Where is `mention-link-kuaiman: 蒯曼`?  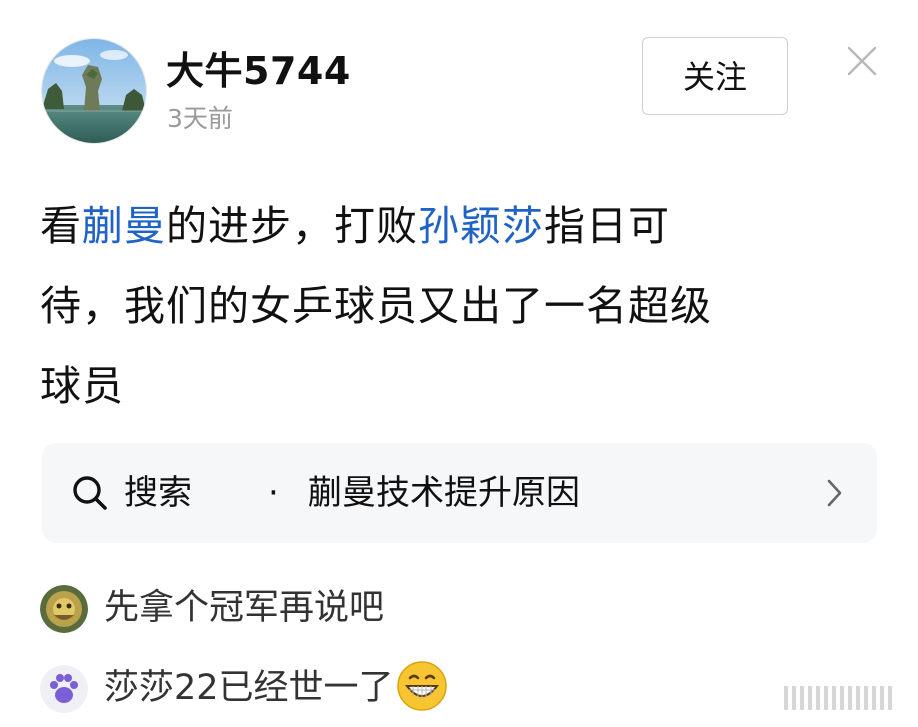 mention-link-kuaiman: 蒯曼 is located at coordinates (124, 226).